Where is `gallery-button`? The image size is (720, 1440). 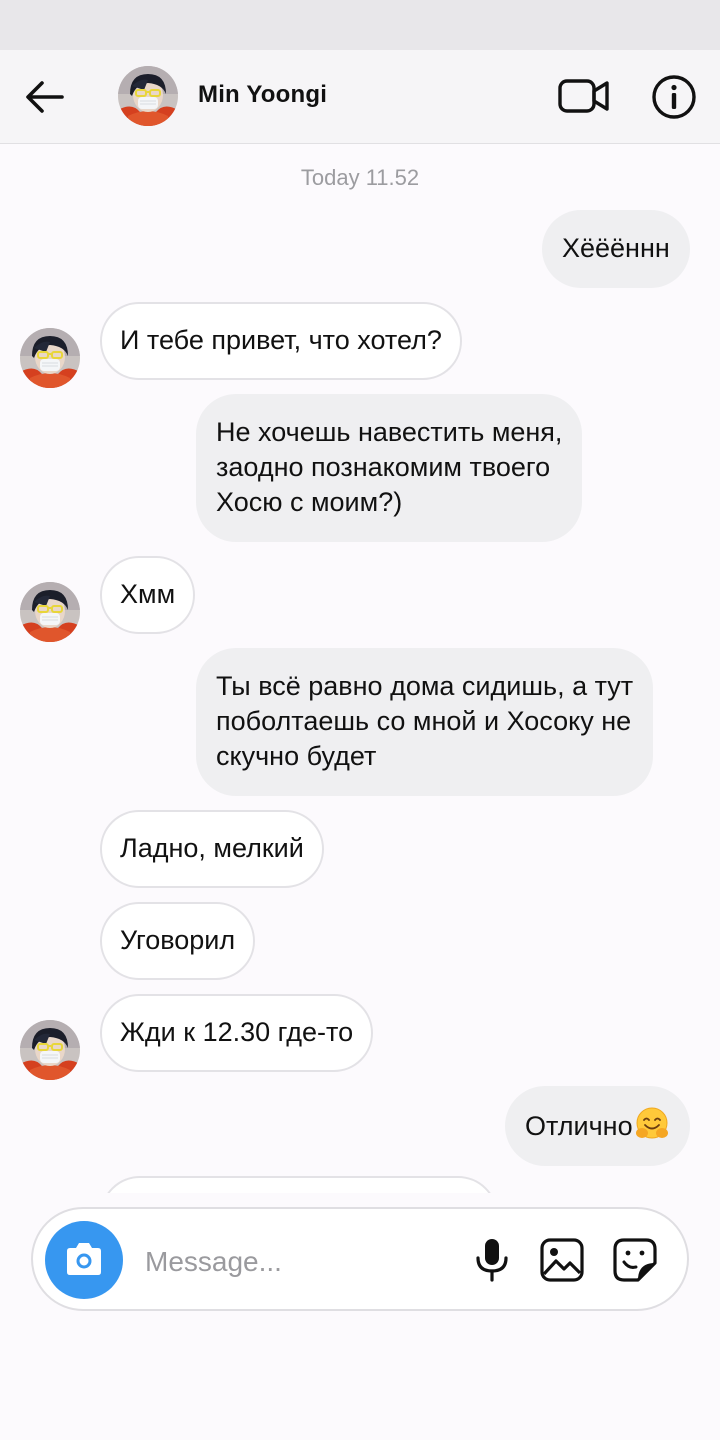
gallery-button is located at coordinates (562, 1260).